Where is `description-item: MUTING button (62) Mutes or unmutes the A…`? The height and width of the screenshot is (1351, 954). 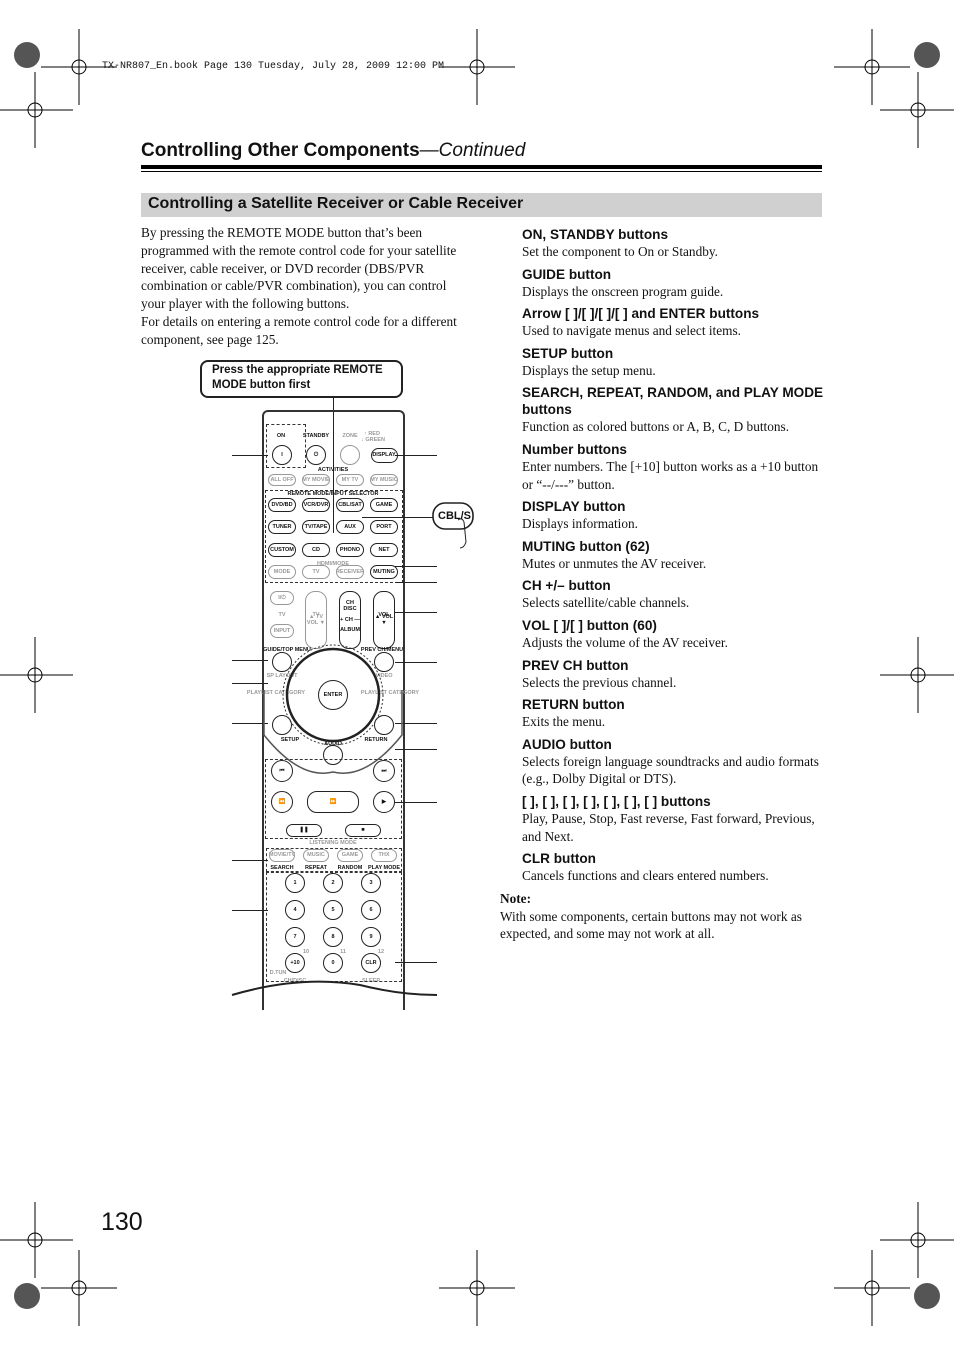 description-item: MUTING button (62) Mutes or unmutes the A… is located at coordinates (673, 555).